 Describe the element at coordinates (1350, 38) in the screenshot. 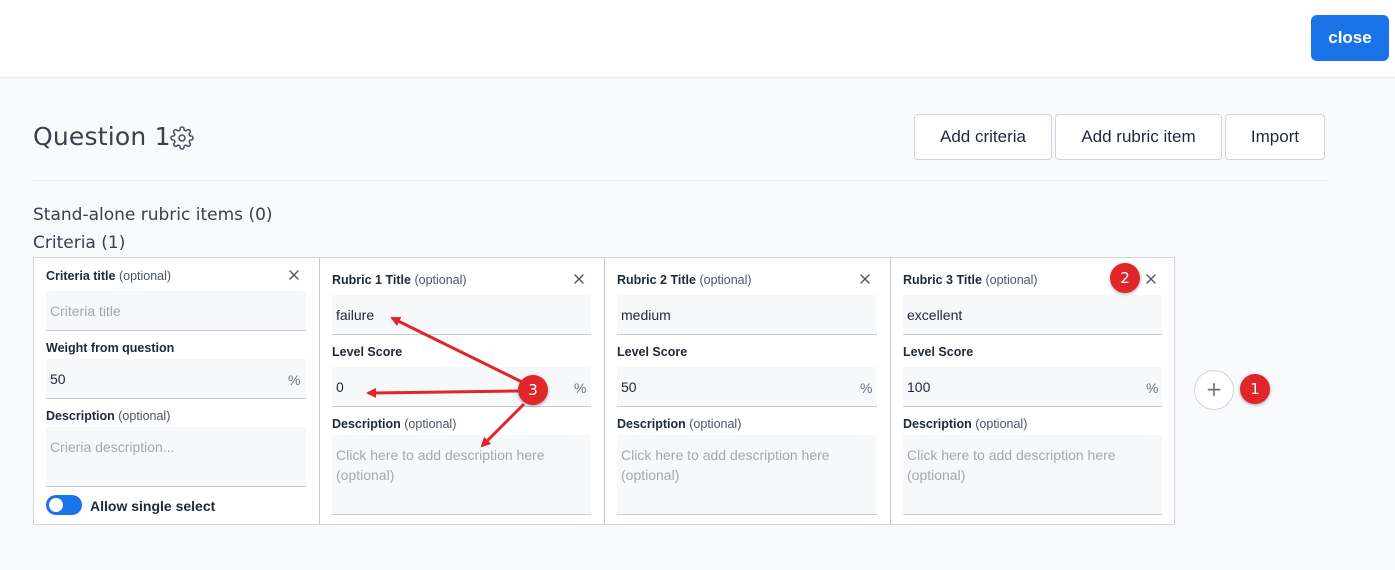

I see `close-button: close` at that location.